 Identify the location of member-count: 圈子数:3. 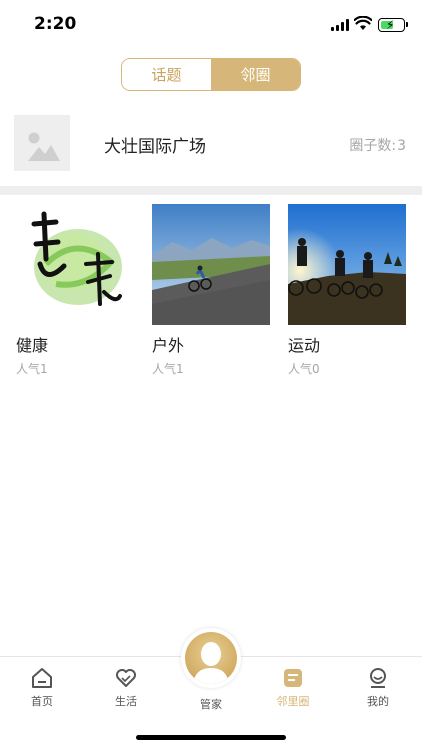
(377, 145).